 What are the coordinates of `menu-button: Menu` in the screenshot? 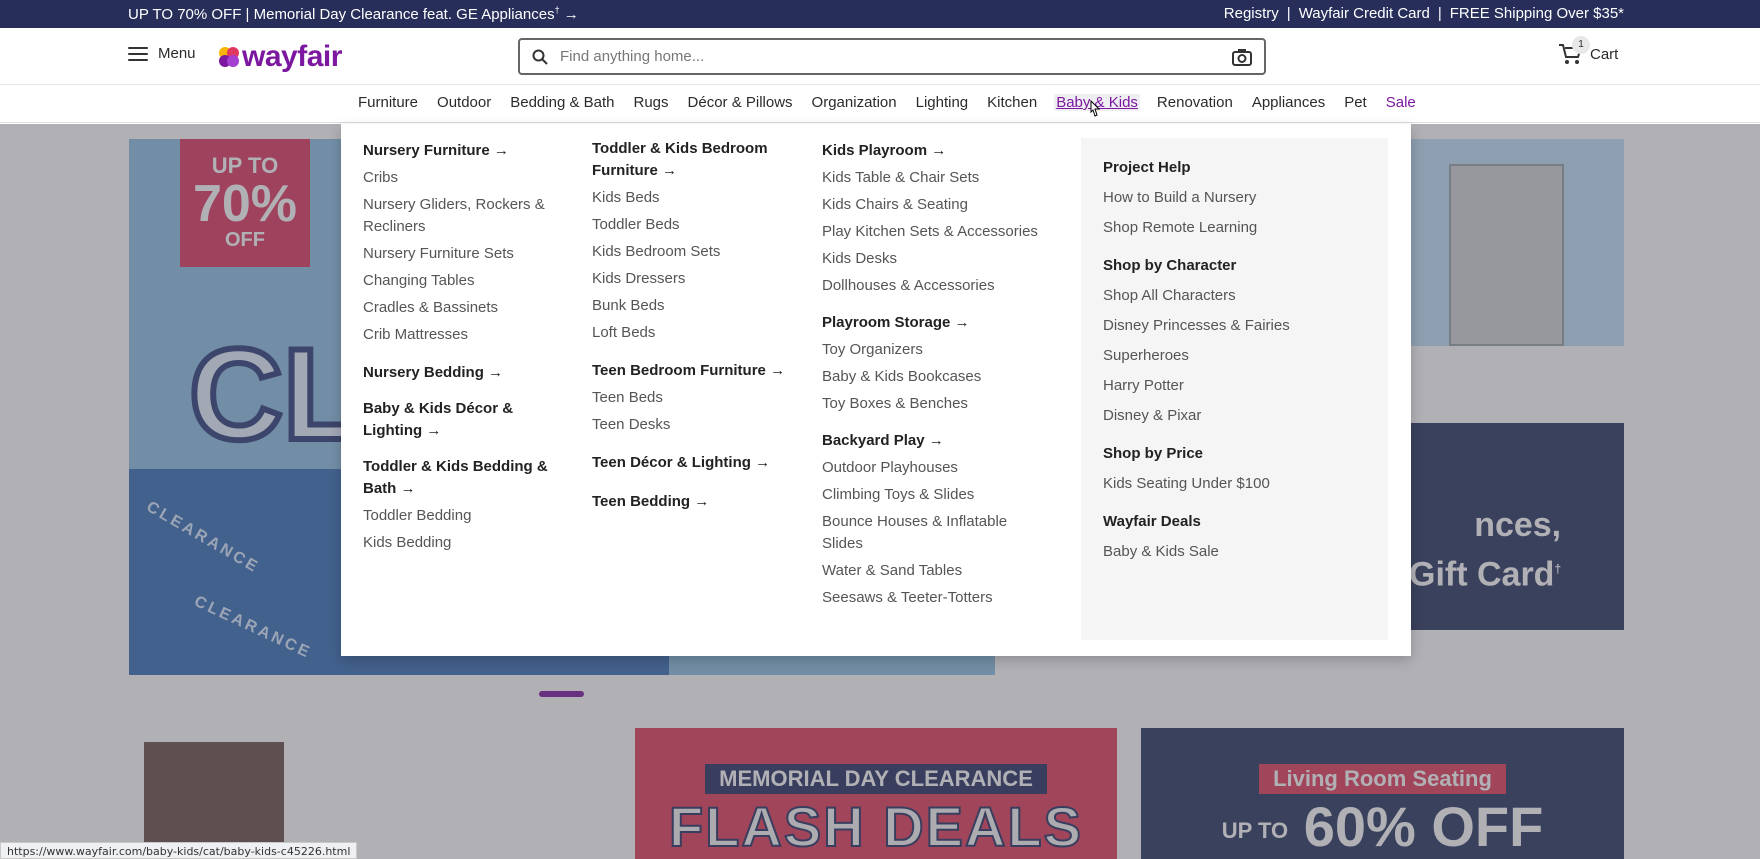 It's located at (162, 53).